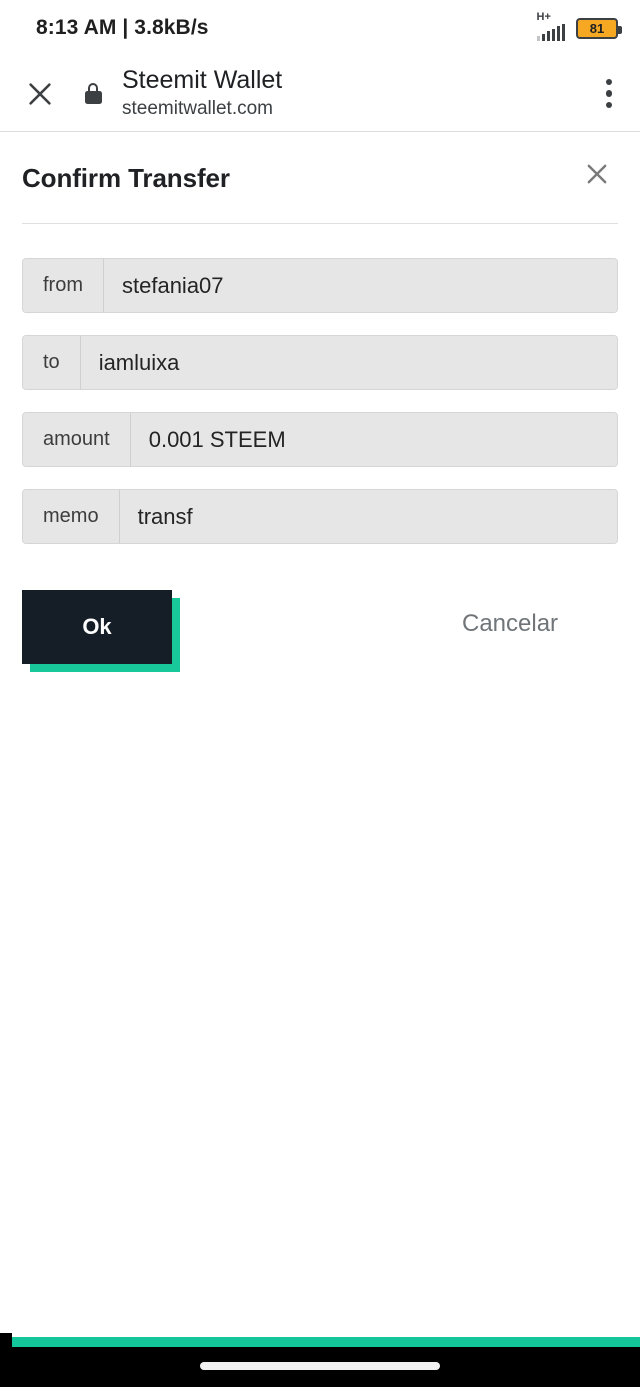  Describe the element at coordinates (320, 635) in the screenshot. I see `dialog-actions: Ok Cancelar` at that location.